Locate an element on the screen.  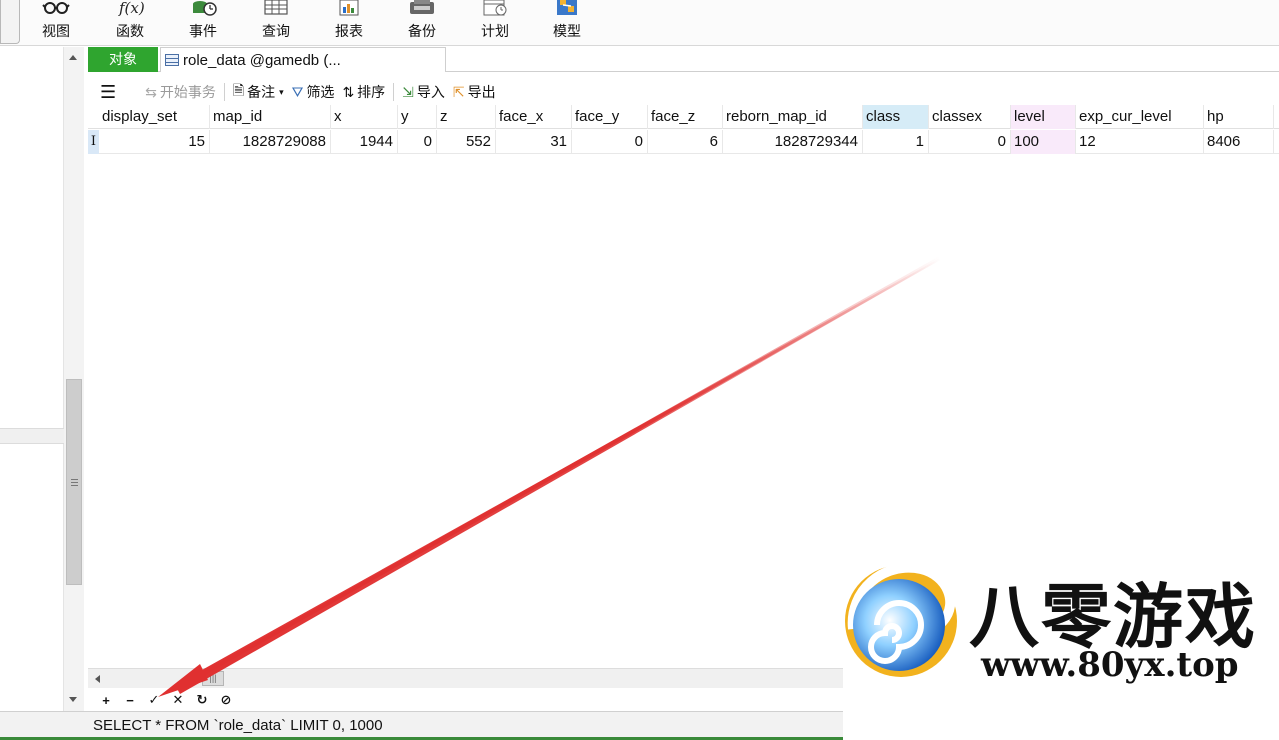
filter-button: ⛛ 筛选 is located at coordinates (313, 92).